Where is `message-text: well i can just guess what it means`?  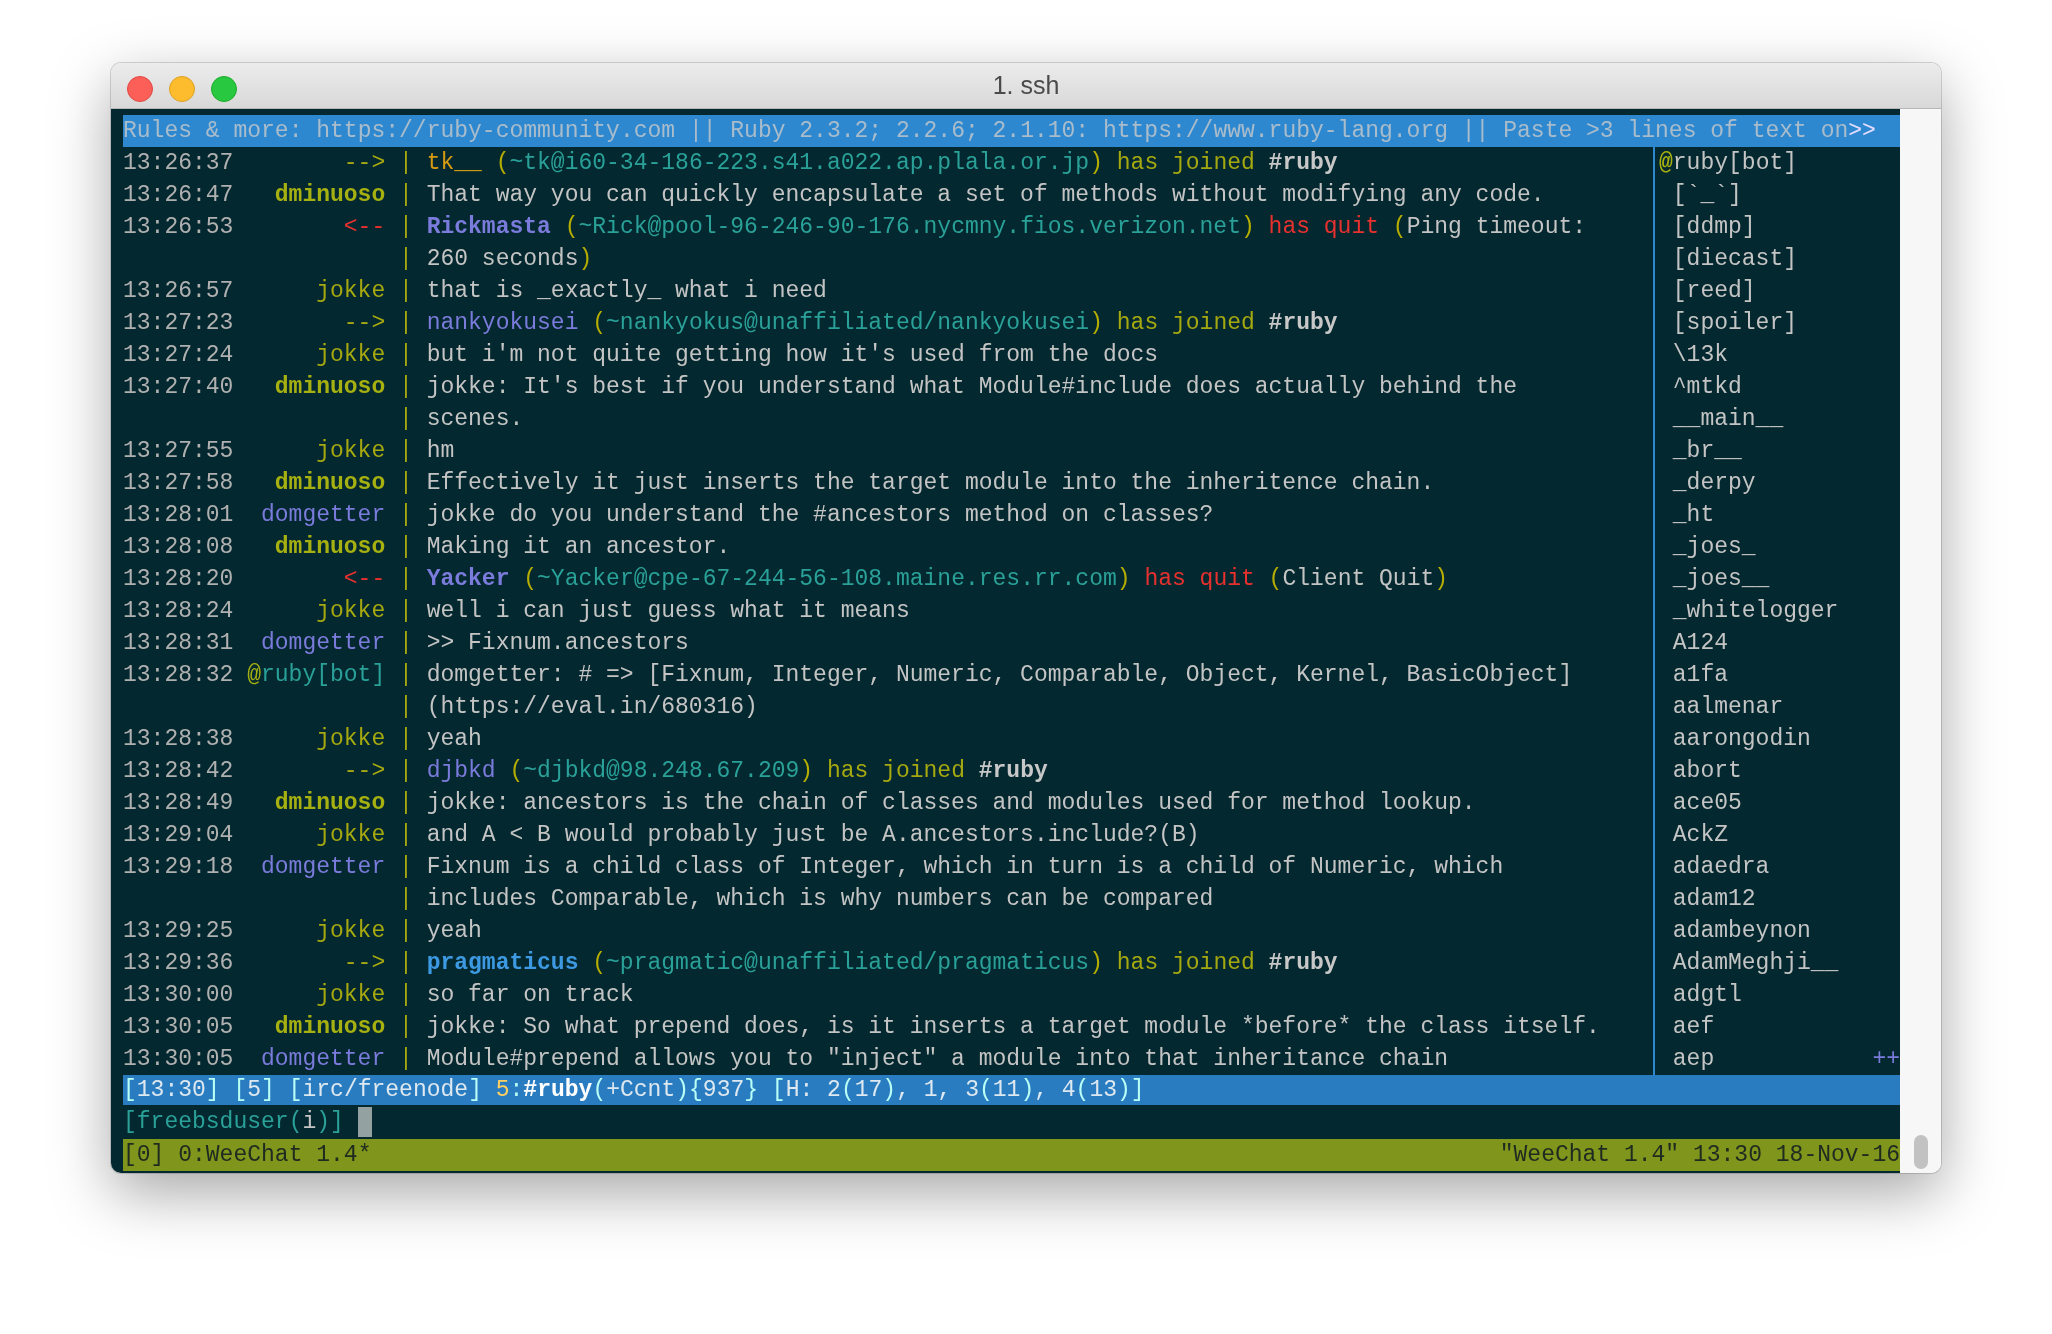
message-text: well i can just guess what it means is located at coordinates (668, 611).